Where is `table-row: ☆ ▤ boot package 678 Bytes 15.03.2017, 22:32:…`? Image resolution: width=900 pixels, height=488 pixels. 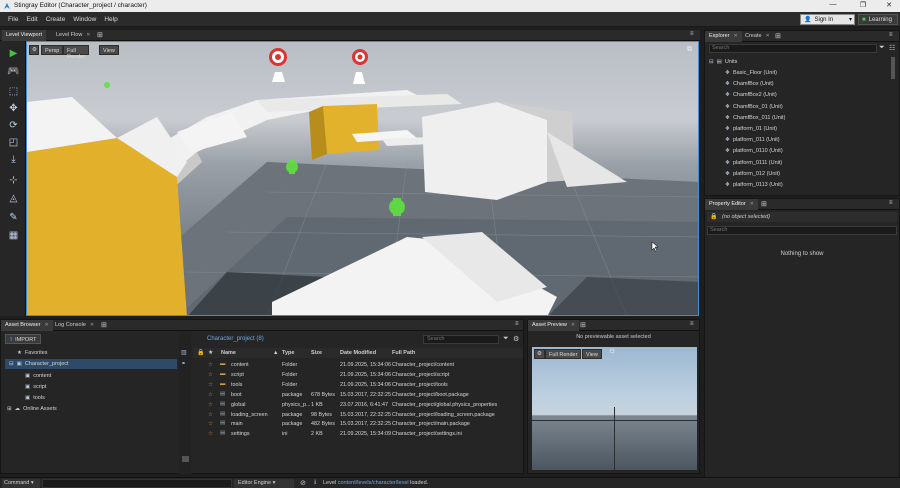
table-row: ☆ ▤ boot package 678 Bytes 15.03.2017, 22:32:… is located at coordinates (352, 395).